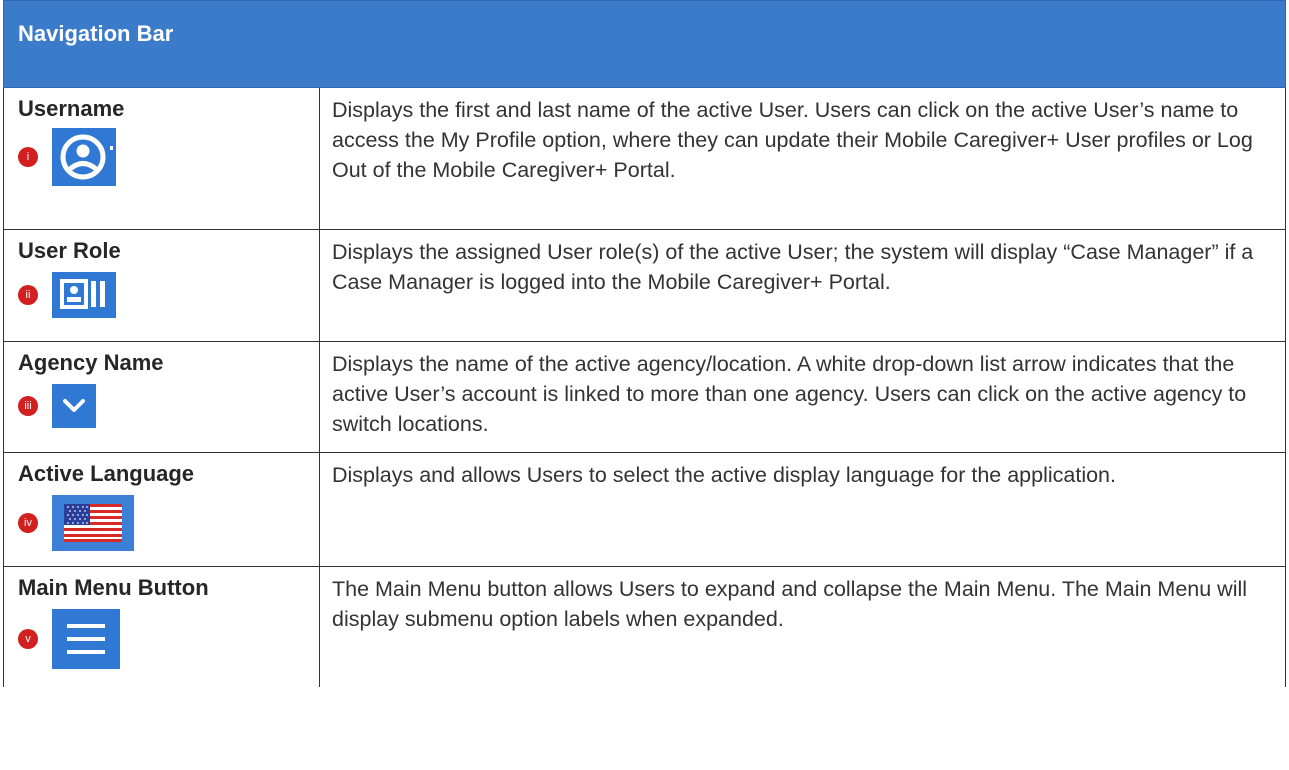 The width and height of the screenshot is (1289, 770). What do you see at coordinates (28, 639) in the screenshot?
I see `roman-numeral-badge: v` at bounding box center [28, 639].